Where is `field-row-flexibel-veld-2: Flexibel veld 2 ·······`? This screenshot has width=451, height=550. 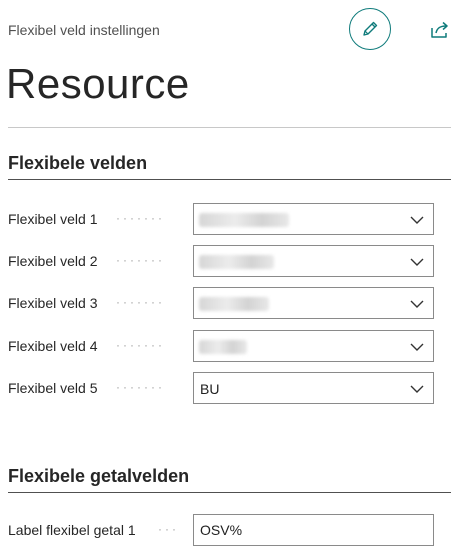
field-row-flexibel-veld-2: Flexibel veld 2 ······· is located at coordinates (225, 261).